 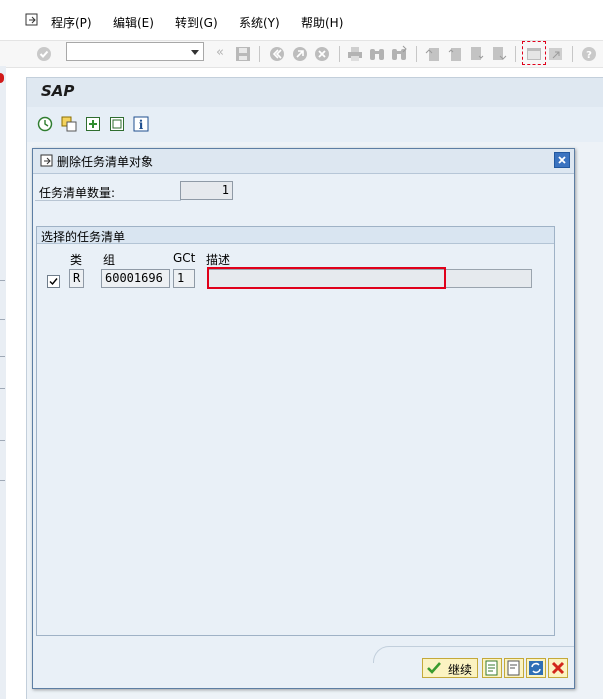 I want to click on standard-toolbar: « ?, so click(x=301, y=54).